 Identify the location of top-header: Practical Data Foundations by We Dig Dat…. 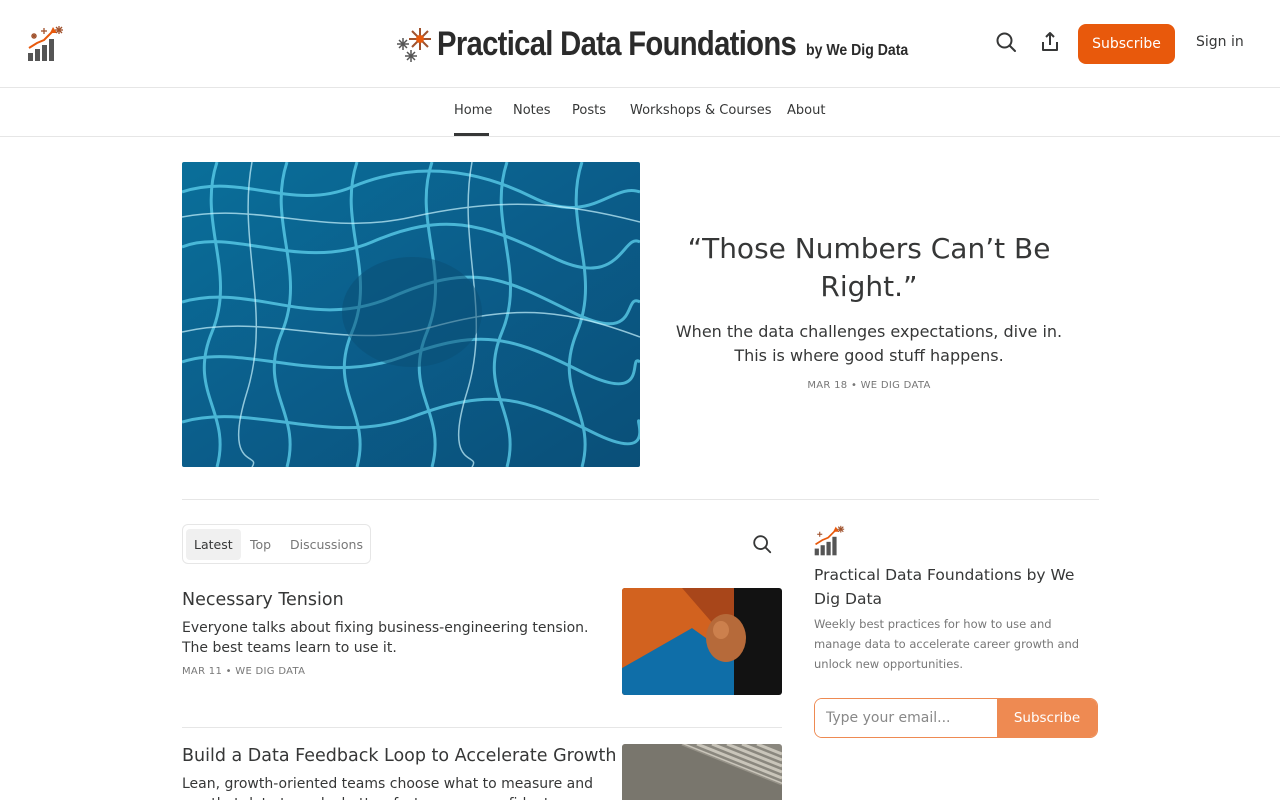
(640, 44).